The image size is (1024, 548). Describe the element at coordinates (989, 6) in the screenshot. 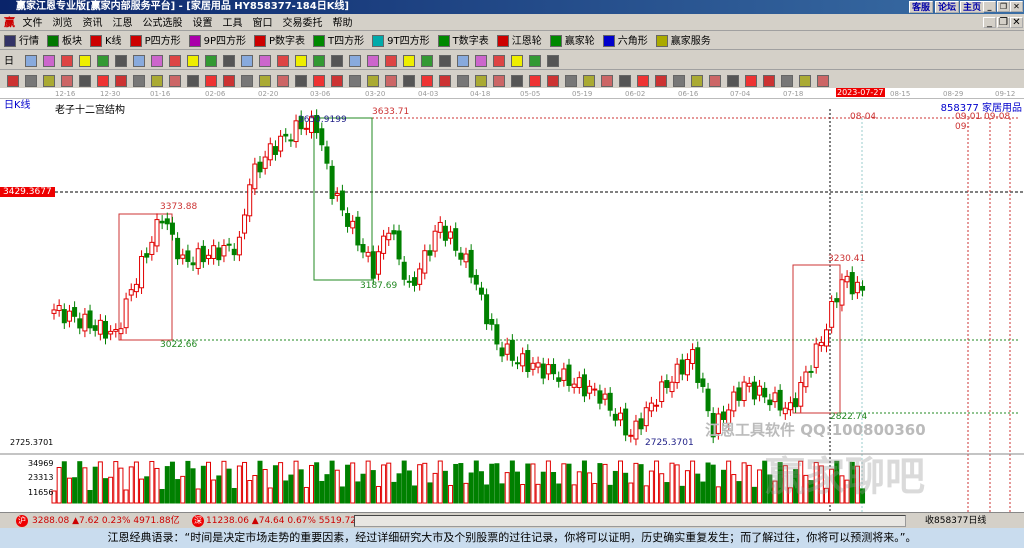

I see `minimize-icon: _` at that location.